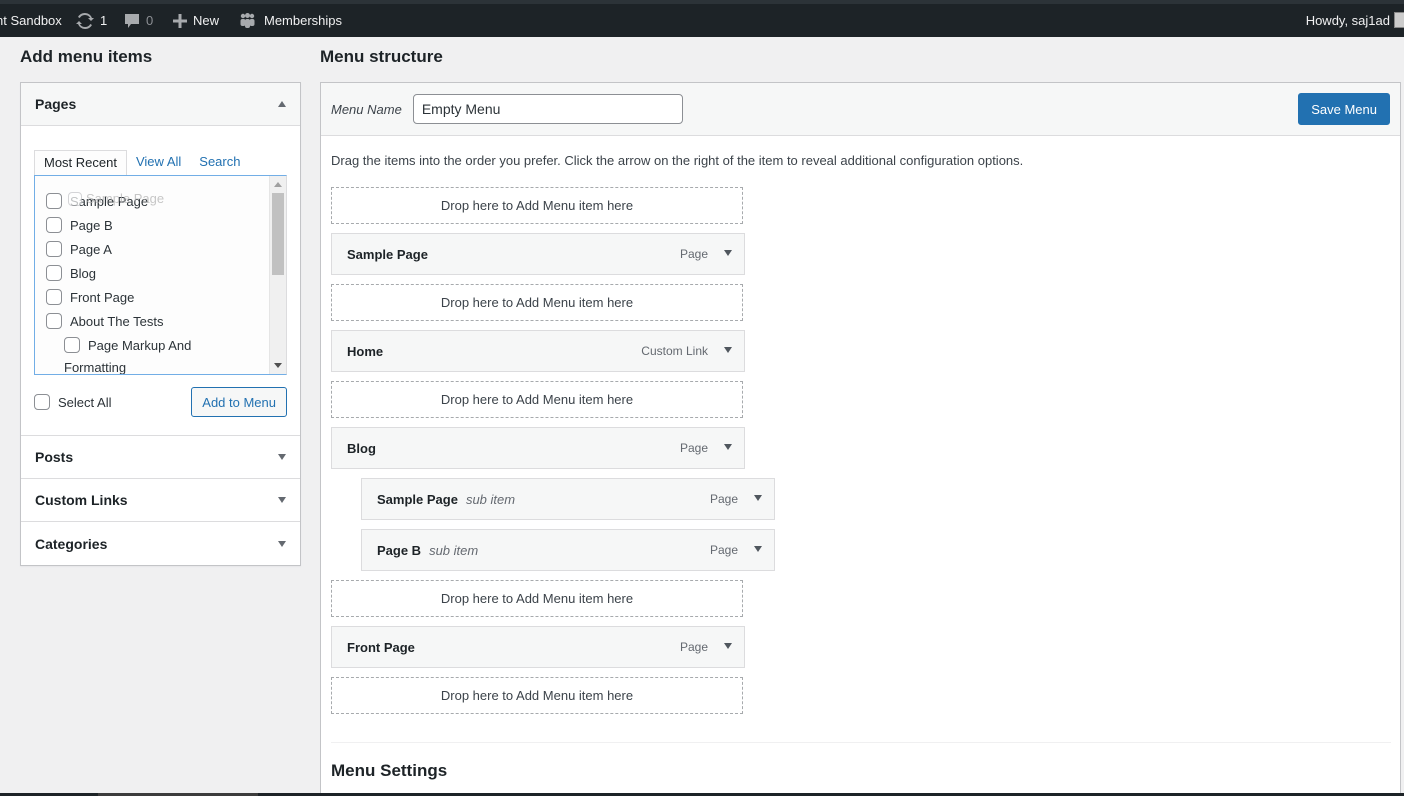  What do you see at coordinates (160, 104) in the screenshot?
I see `accordion-pages-header: Pages` at bounding box center [160, 104].